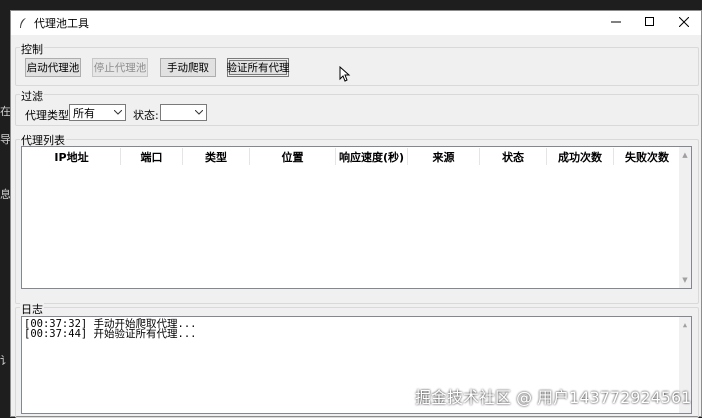 The height and width of the screenshot is (418, 702). Describe the element at coordinates (685, 280) in the screenshot. I see `scroll-down-icon: ▼` at that location.